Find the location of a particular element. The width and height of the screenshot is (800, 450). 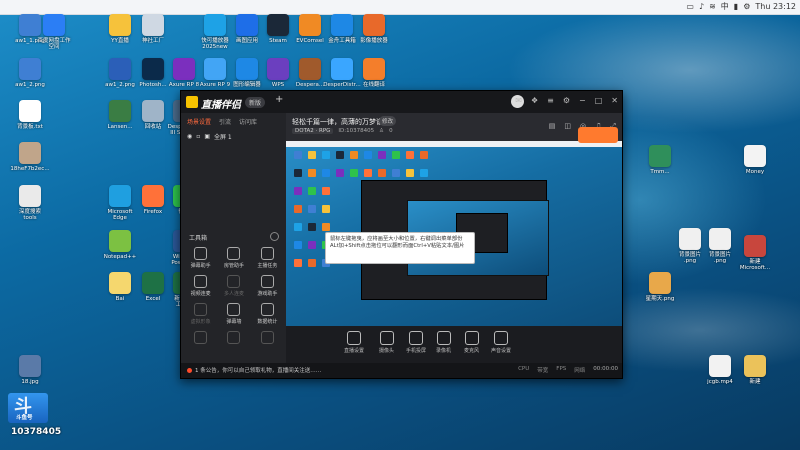

app-title-bar: 直播伴侣 新版 + ✉ ❖ ≡ ⚙ − □ ✕ is located at coordinates (401, 102).